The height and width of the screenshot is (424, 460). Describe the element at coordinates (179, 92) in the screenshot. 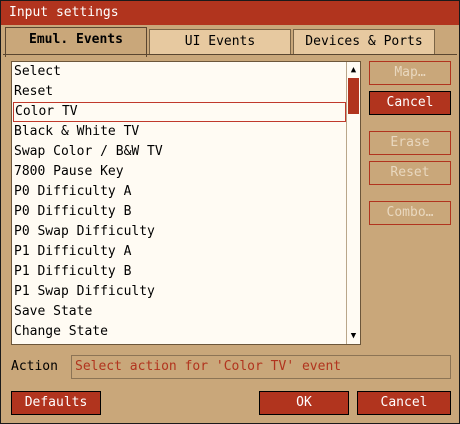

I see `list-item: Reset` at that location.